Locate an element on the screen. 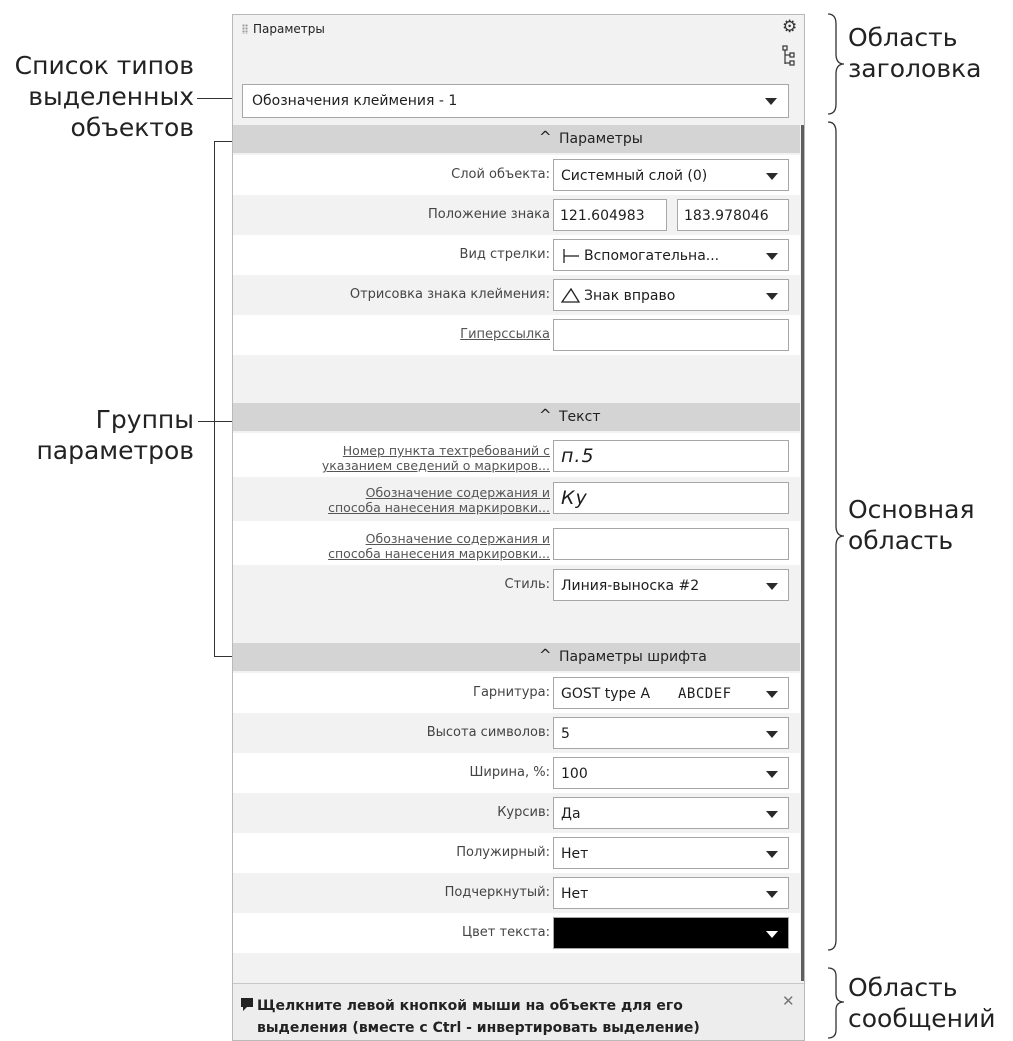 This screenshot has height=1041, width=1013. position-y-input: 183.978046 is located at coordinates (733, 215).